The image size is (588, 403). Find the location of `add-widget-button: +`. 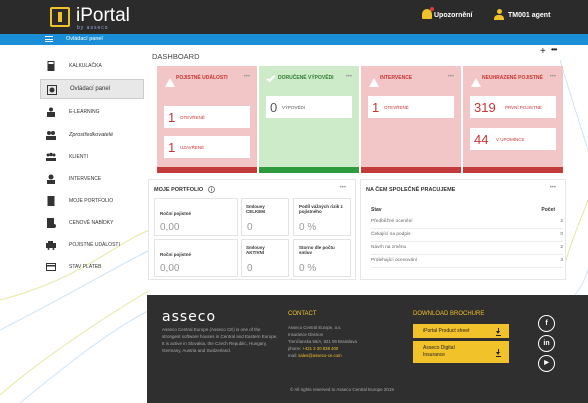

add-widget-button: + is located at coordinates (543, 51).